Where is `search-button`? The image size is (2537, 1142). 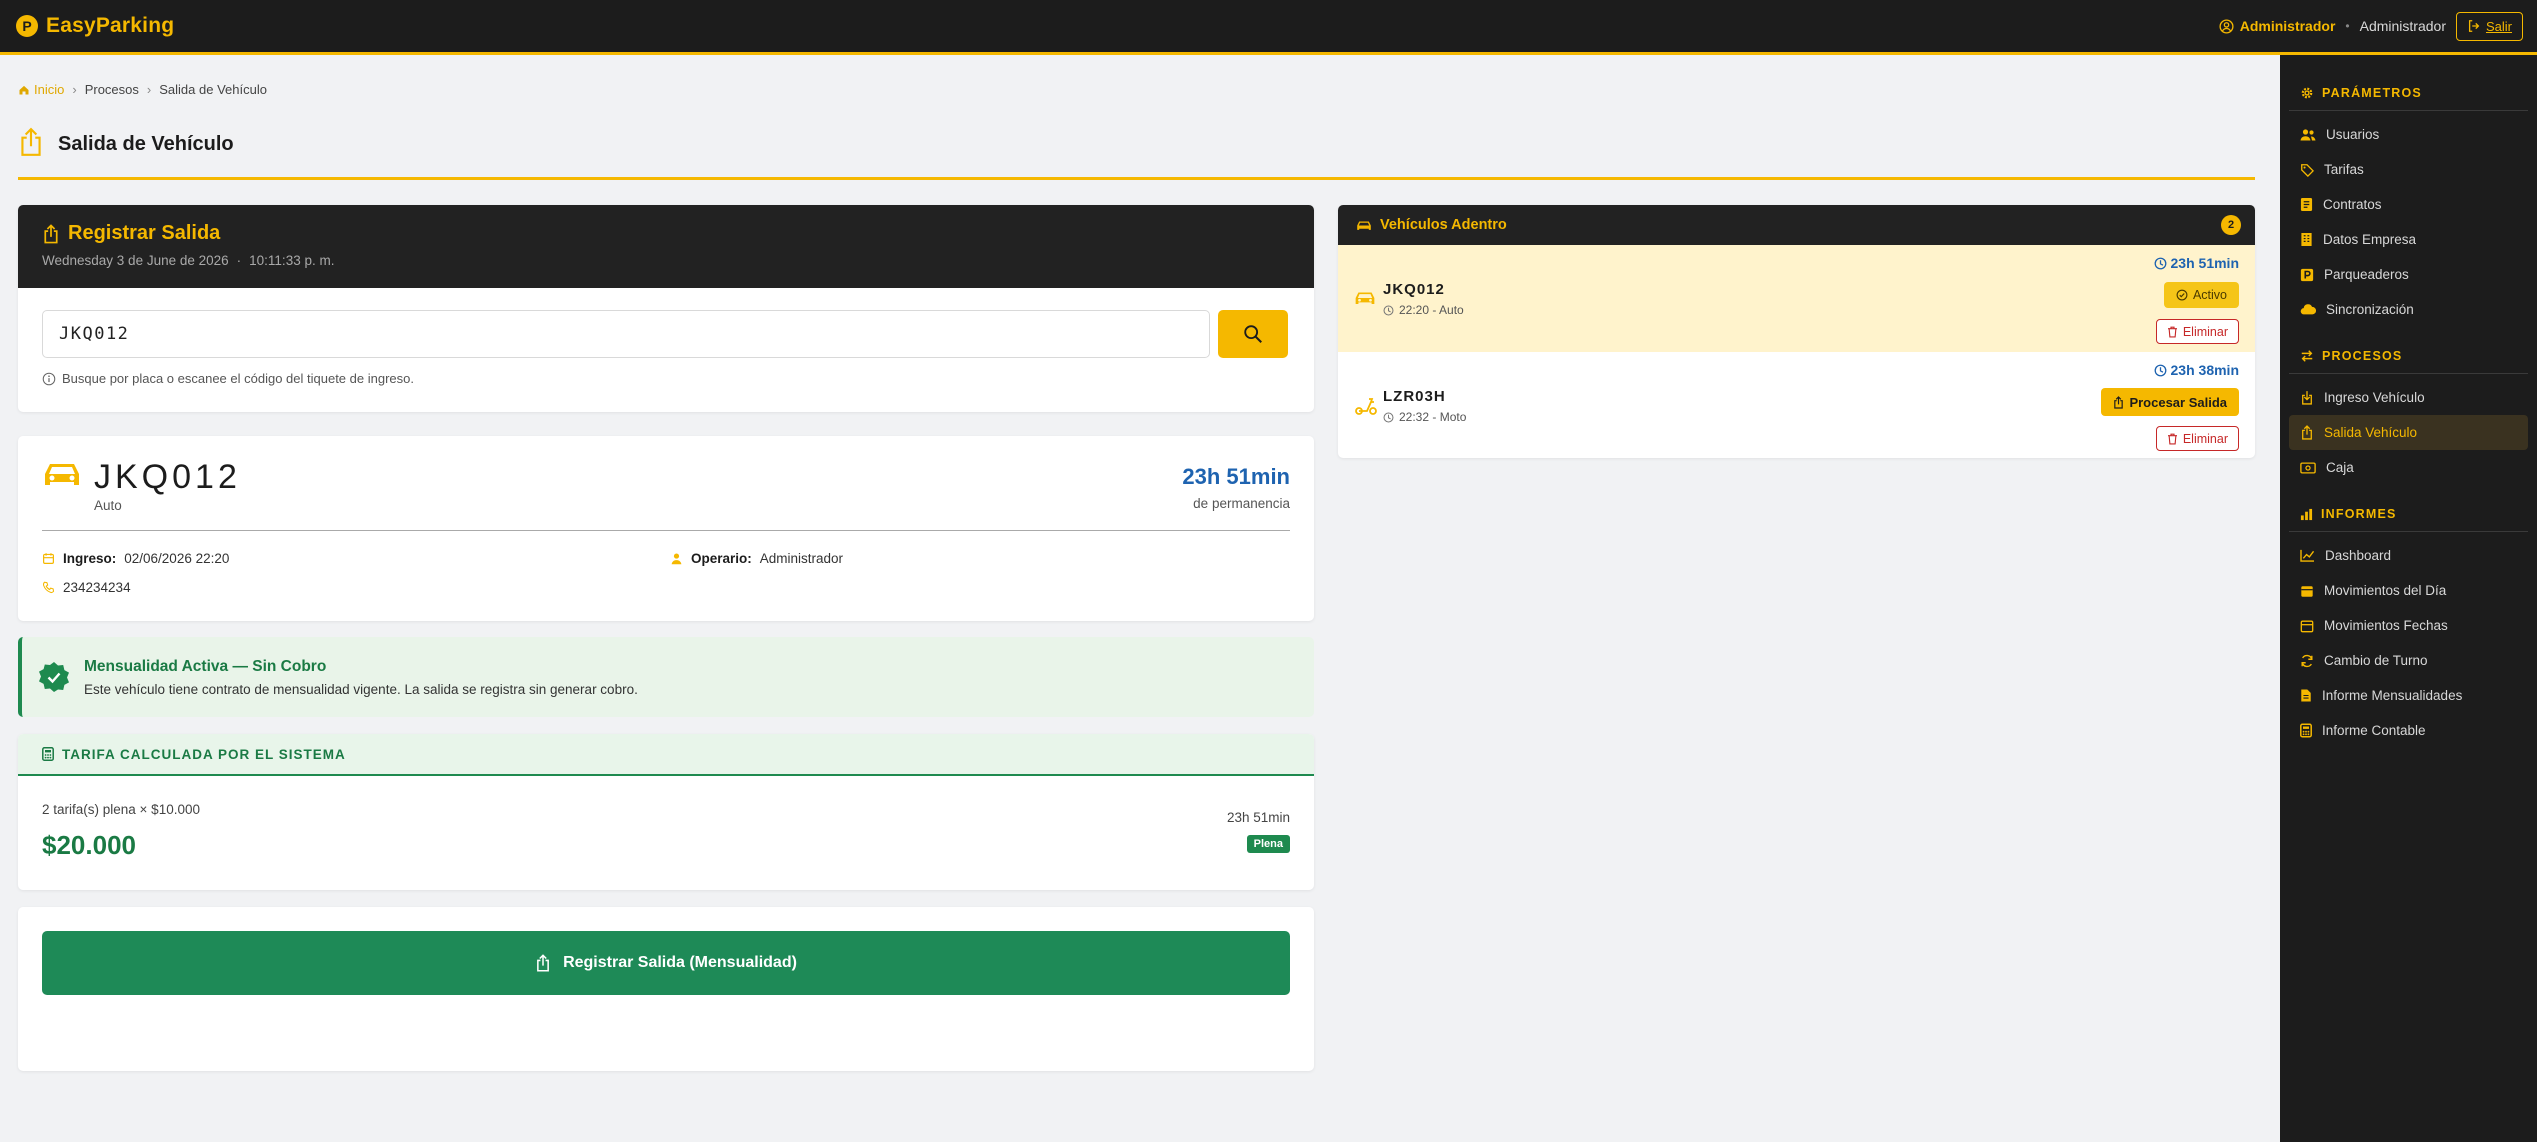 search-button is located at coordinates (1253, 334).